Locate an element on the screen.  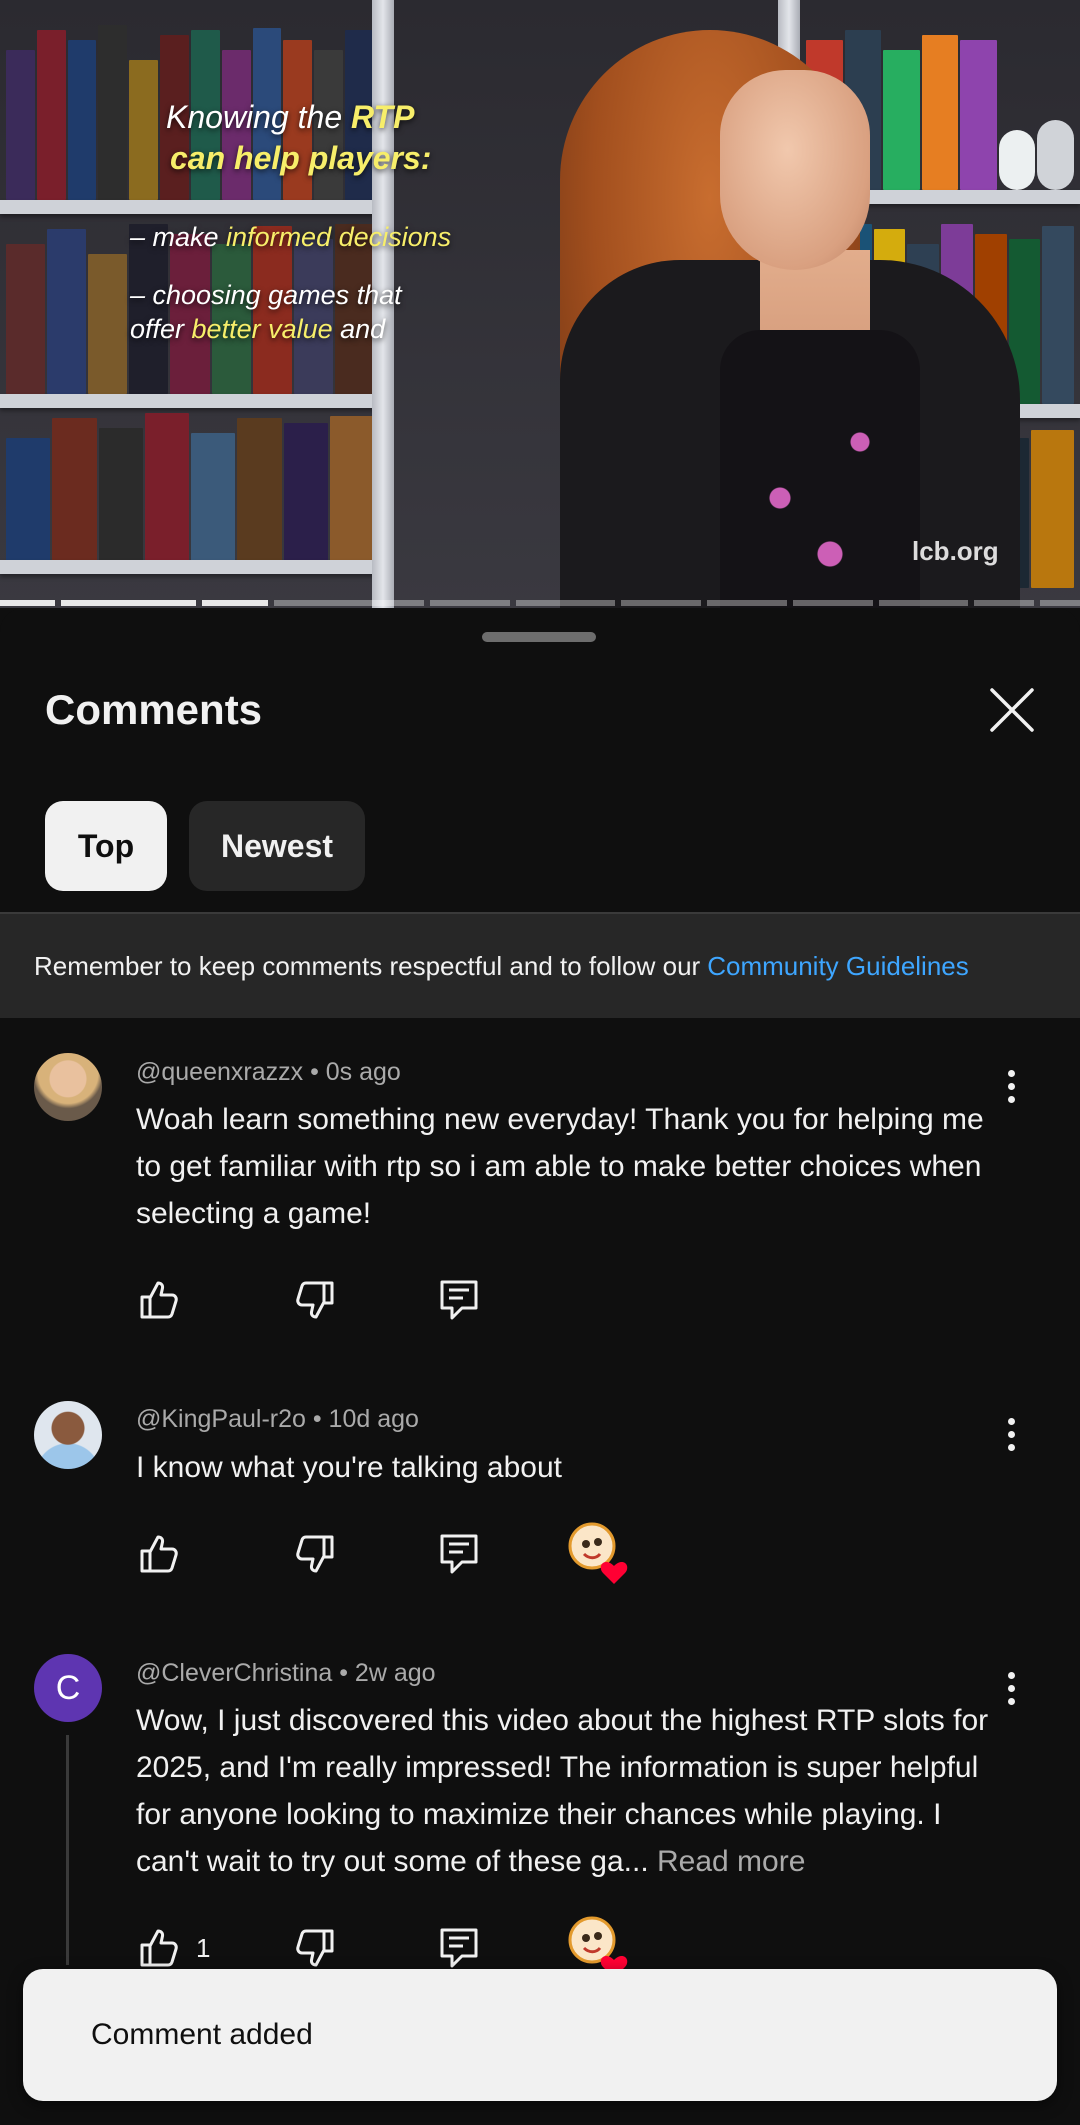
read-more-link: Read more is located at coordinates (731, 1861).